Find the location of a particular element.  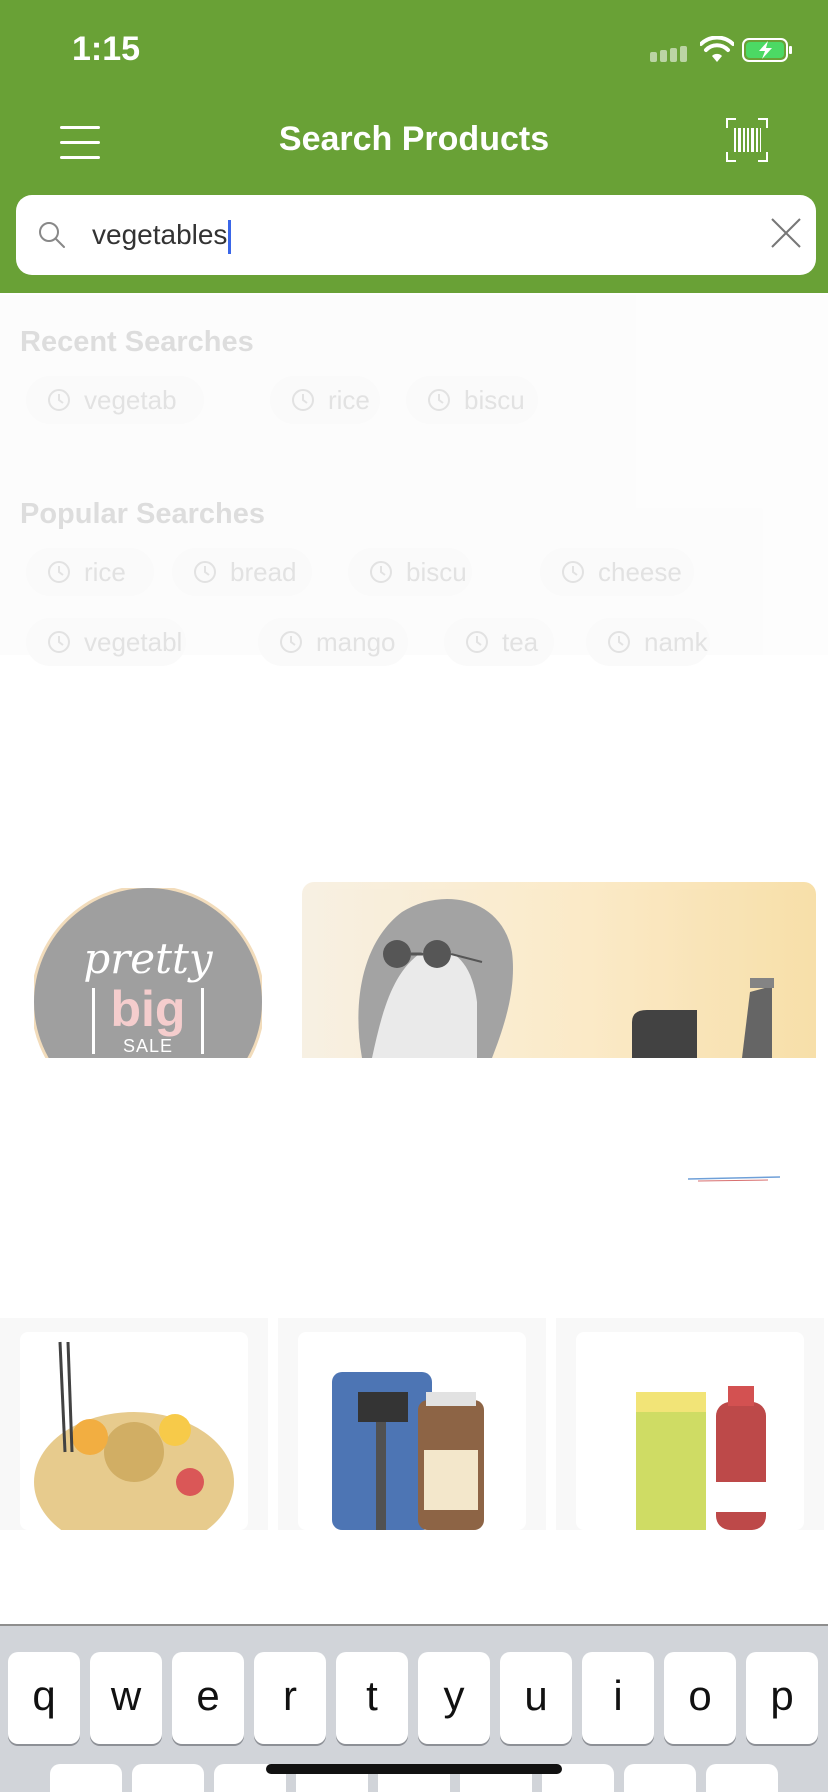

recent-chip-label: rice is located at coordinates (349, 400).